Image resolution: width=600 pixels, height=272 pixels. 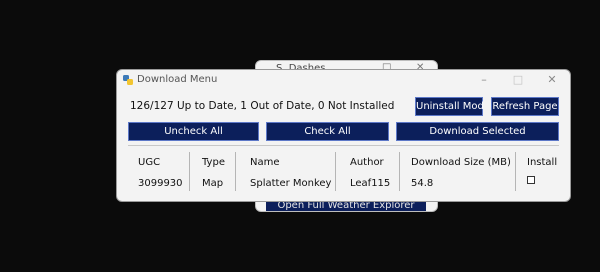 I want to click on python-icon, so click(x=128, y=80).